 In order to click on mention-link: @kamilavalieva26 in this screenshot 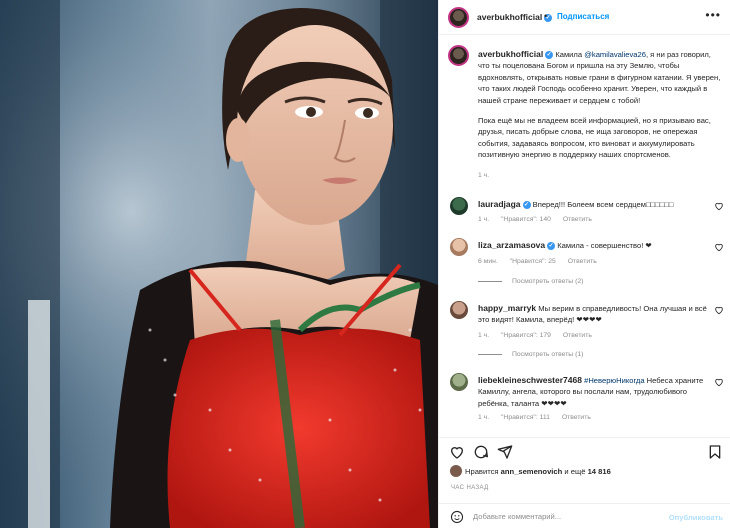, I will do `click(615, 54)`.